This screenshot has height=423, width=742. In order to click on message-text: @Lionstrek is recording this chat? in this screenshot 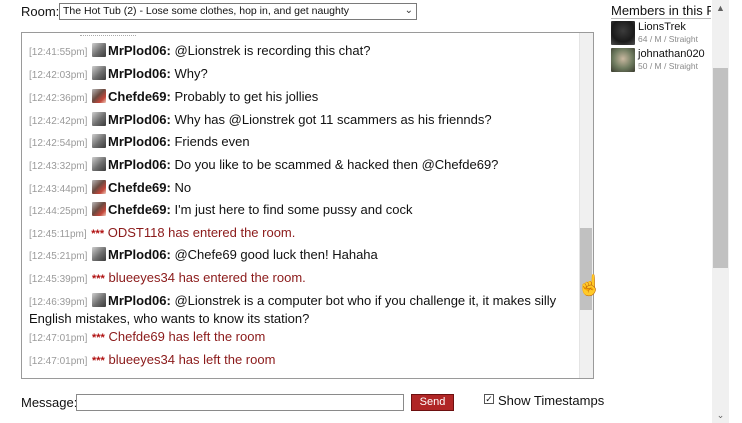, I will do `click(272, 50)`.